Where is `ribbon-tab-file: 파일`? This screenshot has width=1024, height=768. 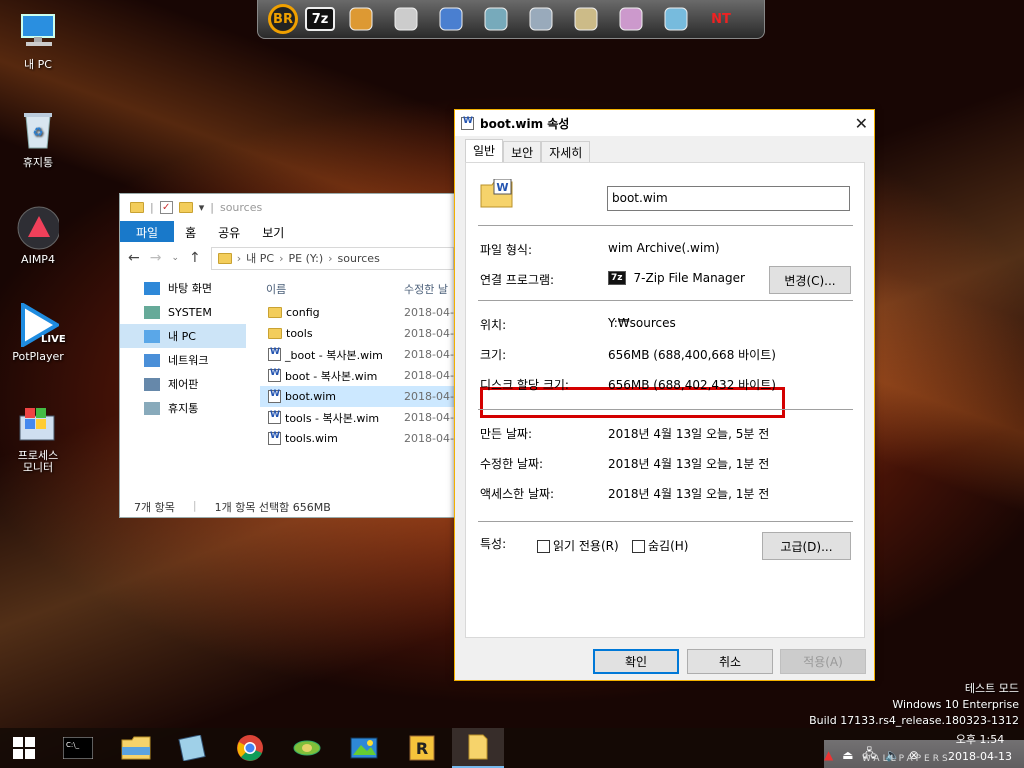
ribbon-tab-file: 파일 is located at coordinates (147, 231).